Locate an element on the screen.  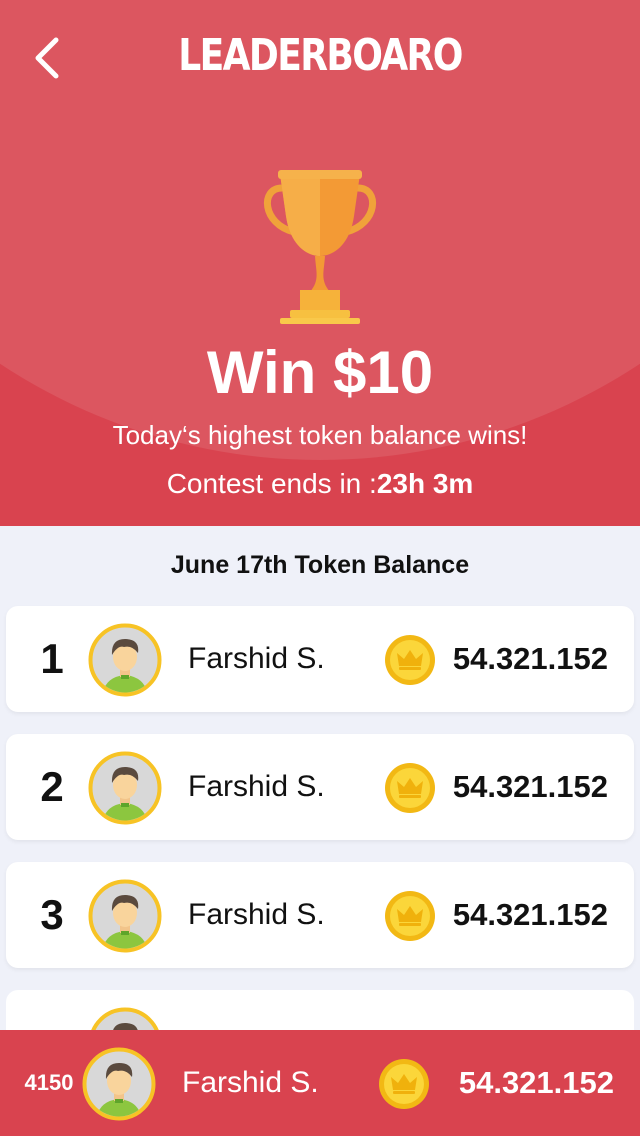
current-user-name: Farshid S. is located at coordinates (250, 1082).